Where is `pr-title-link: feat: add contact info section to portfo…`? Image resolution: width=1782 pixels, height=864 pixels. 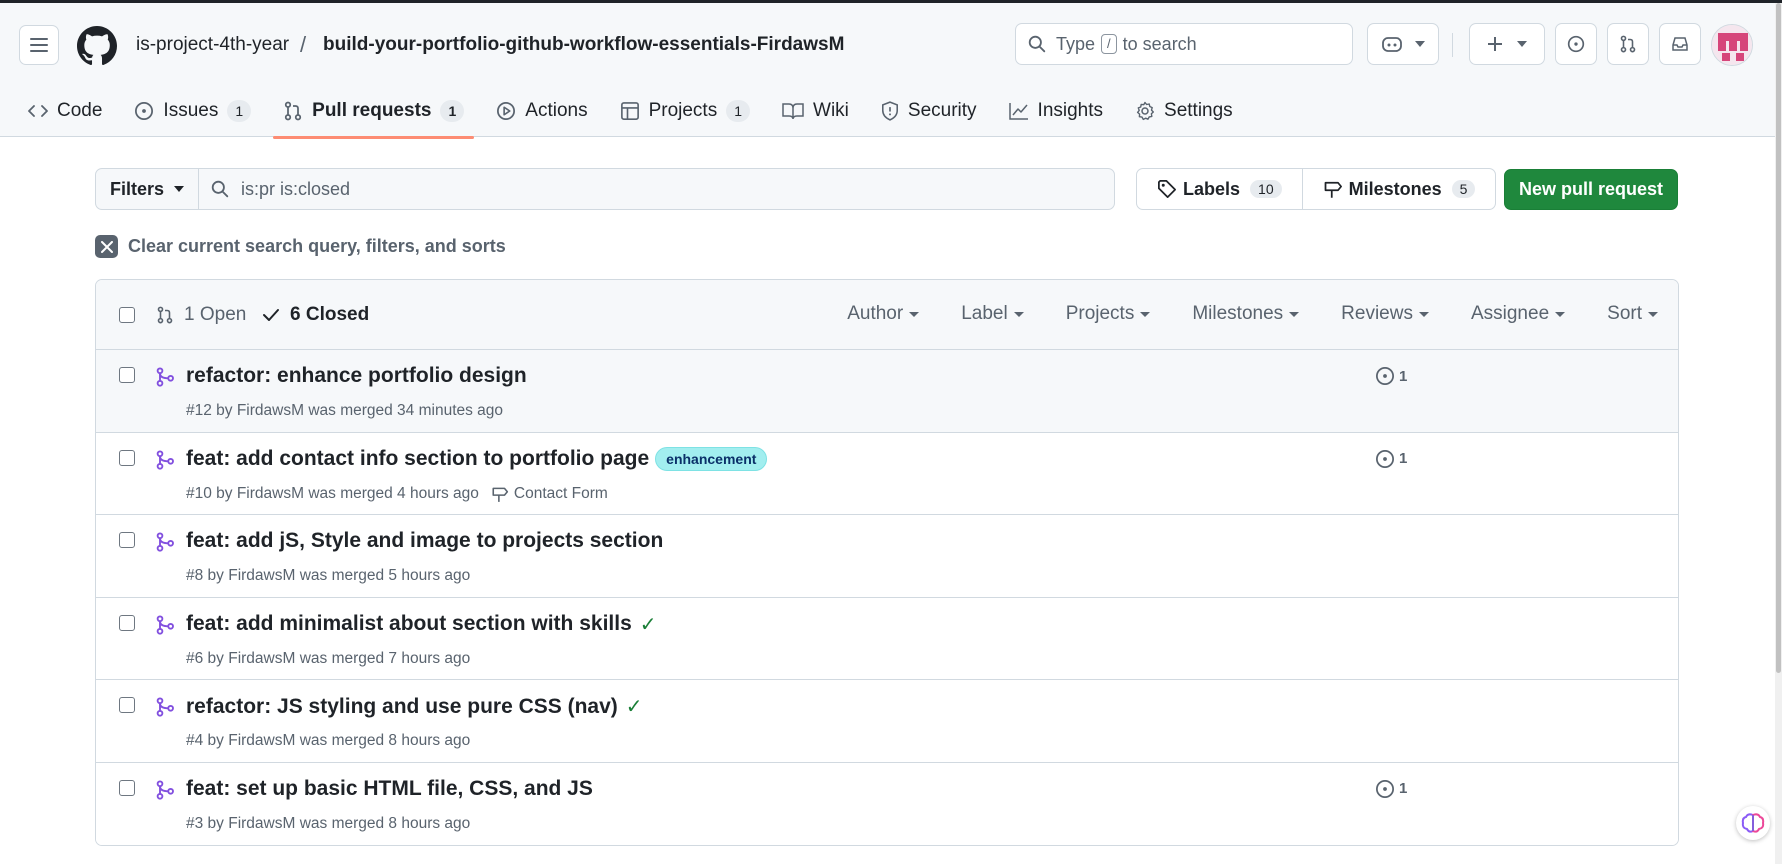 pr-title-link: feat: add contact info section to portfo… is located at coordinates (417, 459).